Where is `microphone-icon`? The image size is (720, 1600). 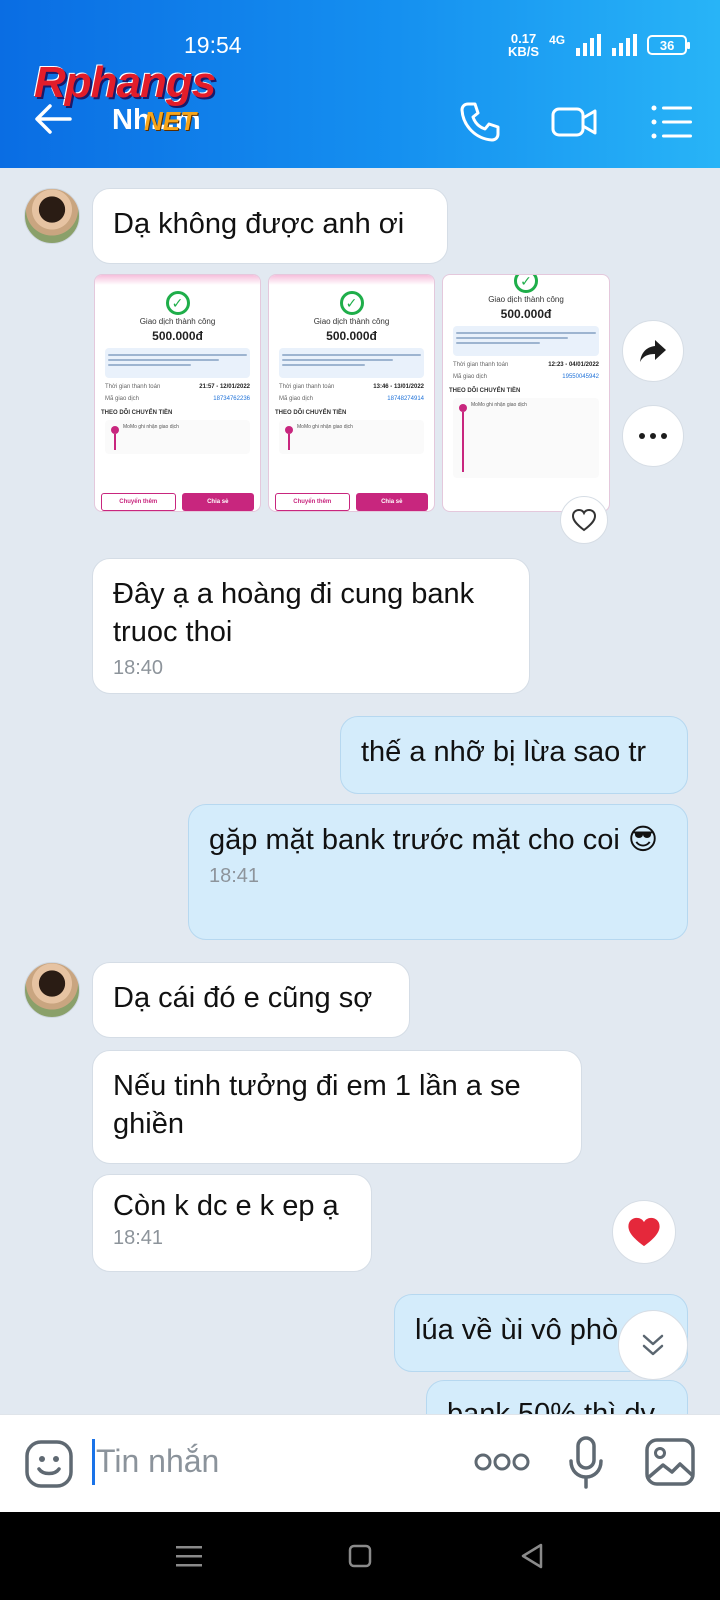 microphone-icon is located at coordinates (586, 1463).